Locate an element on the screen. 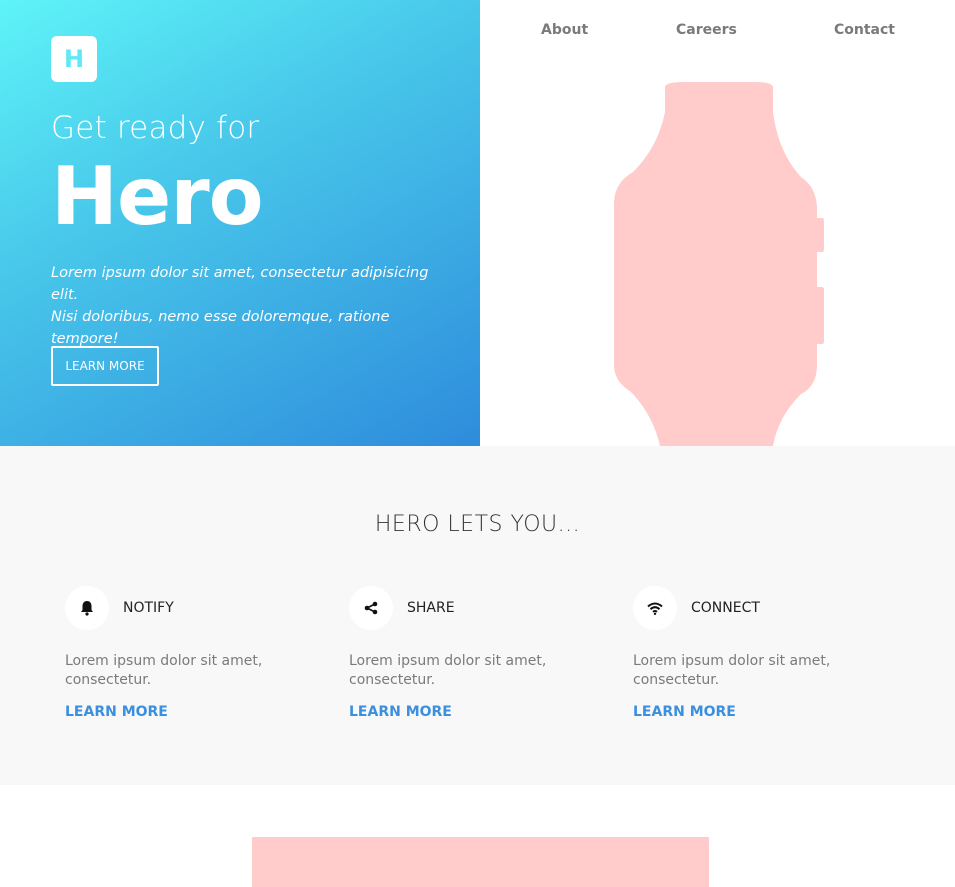 The height and width of the screenshot is (887, 955). nav-careers-link: Careers is located at coordinates (706, 30).